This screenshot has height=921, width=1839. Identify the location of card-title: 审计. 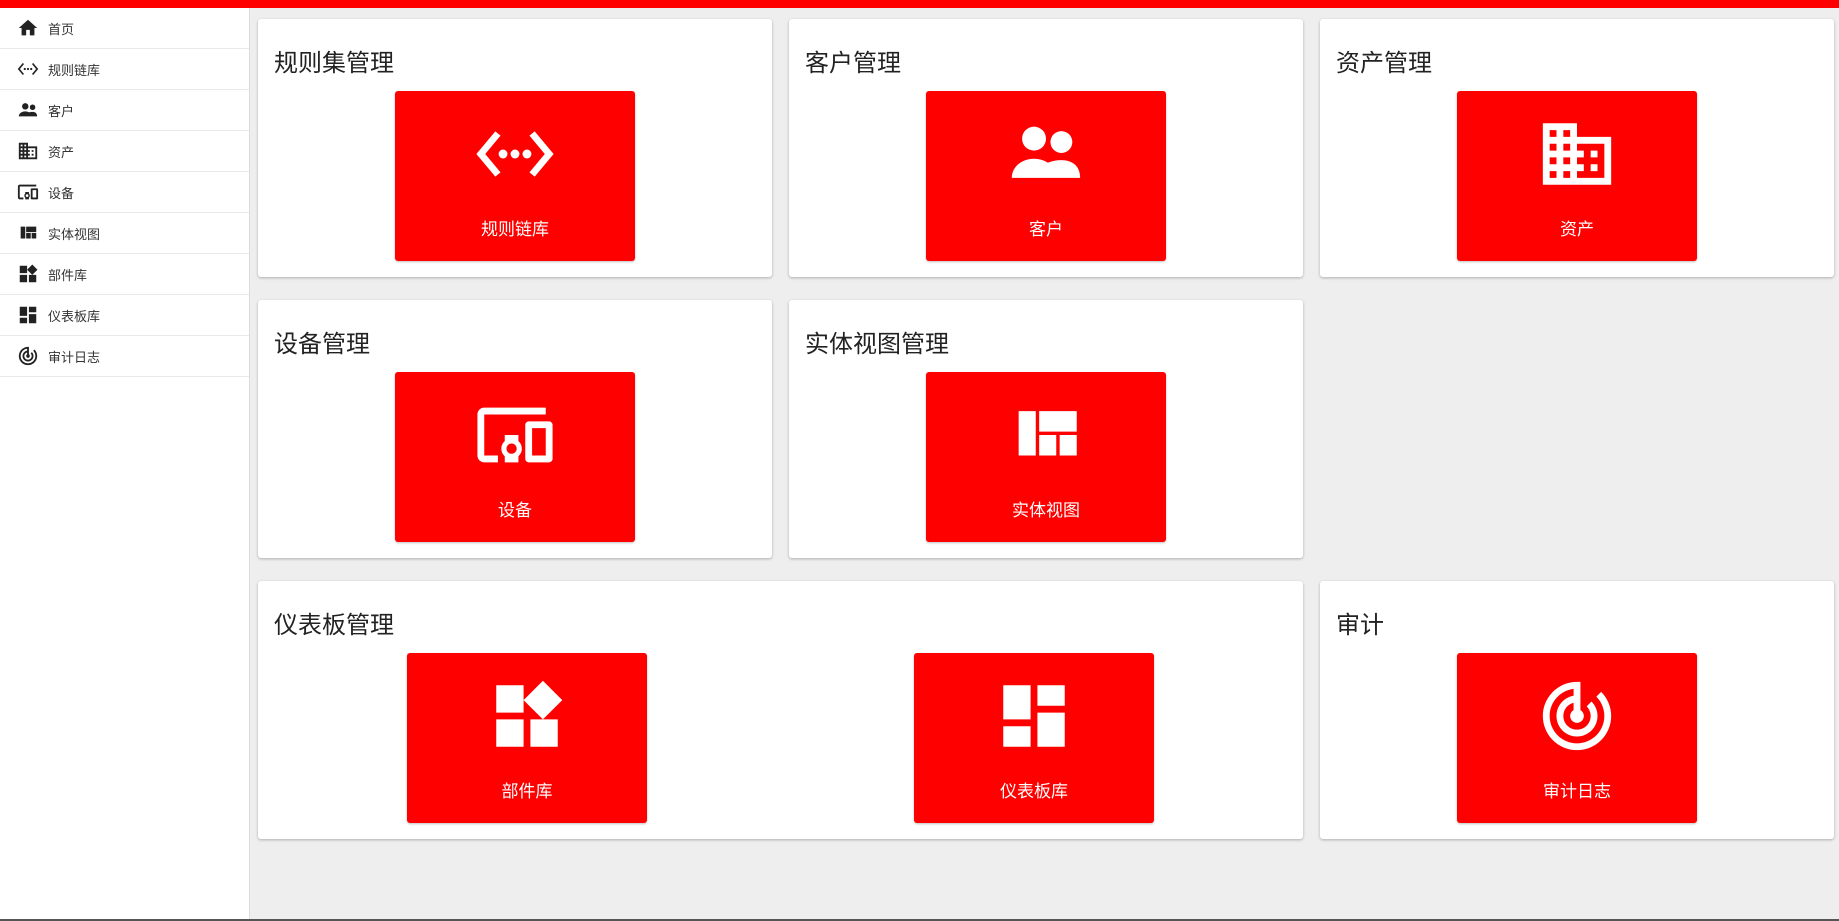
(1360, 625).